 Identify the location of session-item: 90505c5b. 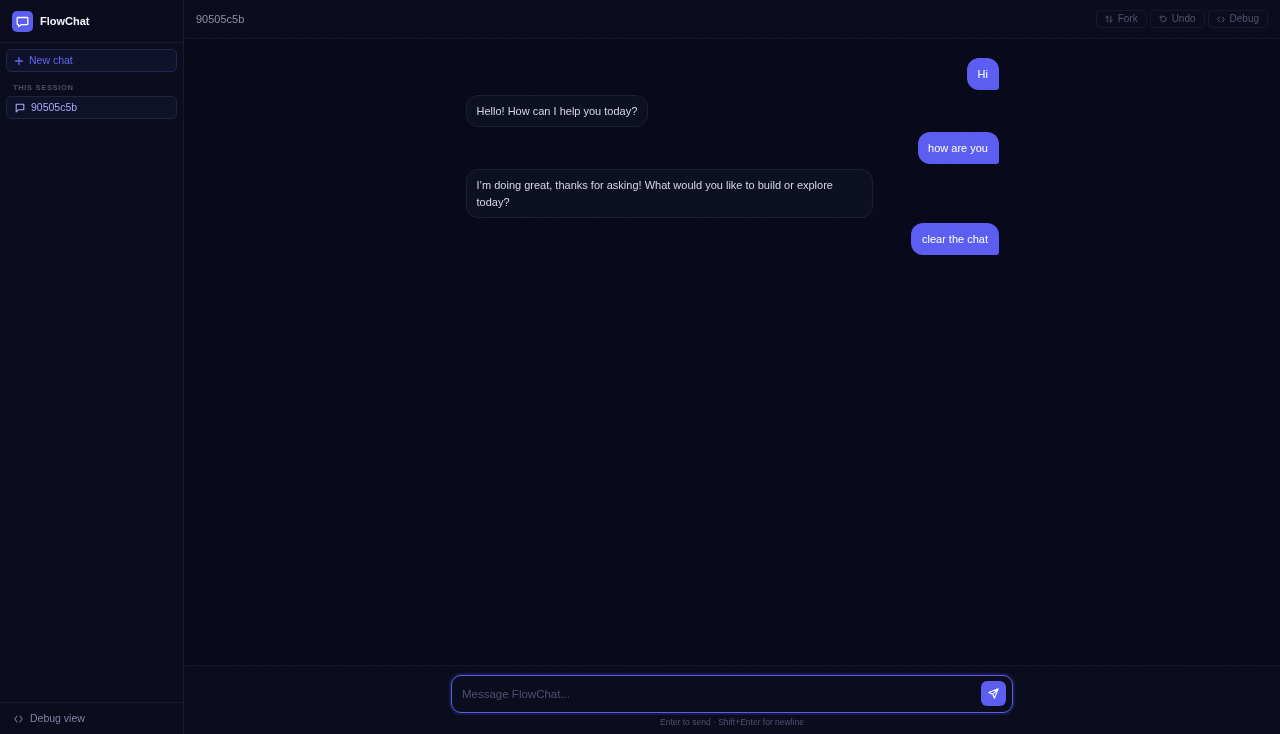
(91, 107).